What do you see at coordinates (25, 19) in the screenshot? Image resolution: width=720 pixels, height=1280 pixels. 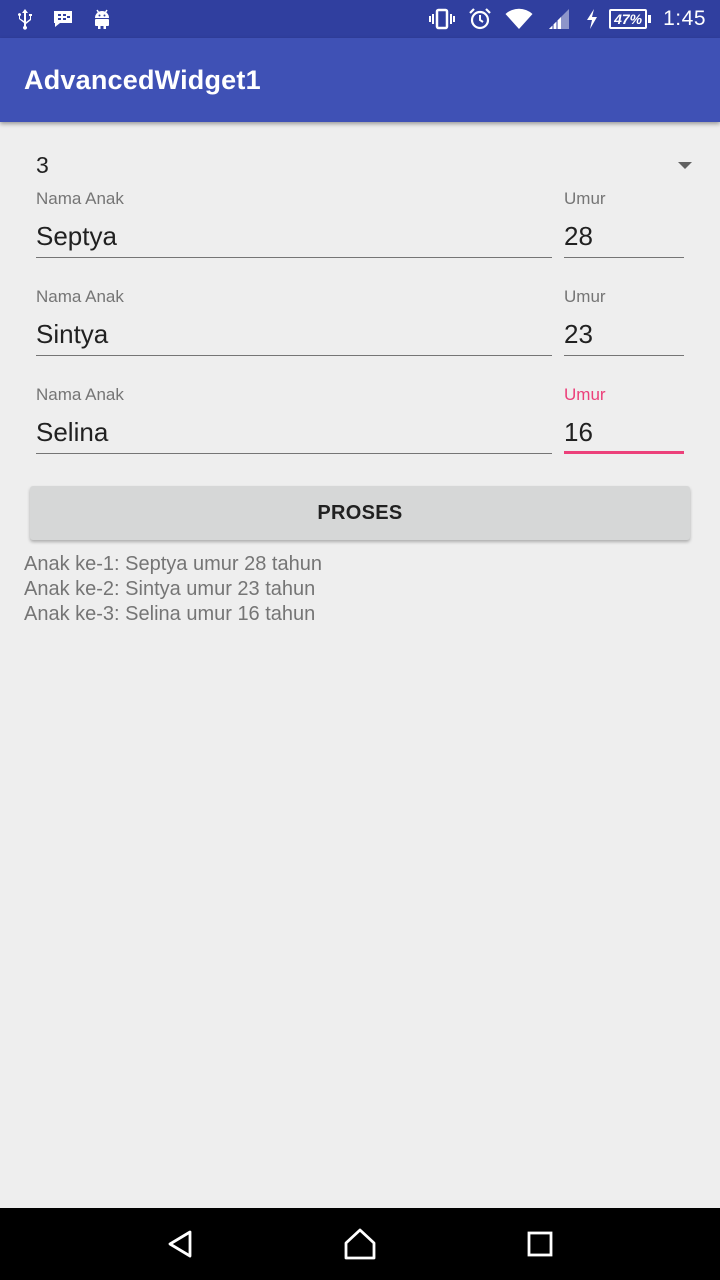 I see `usb-icon` at bounding box center [25, 19].